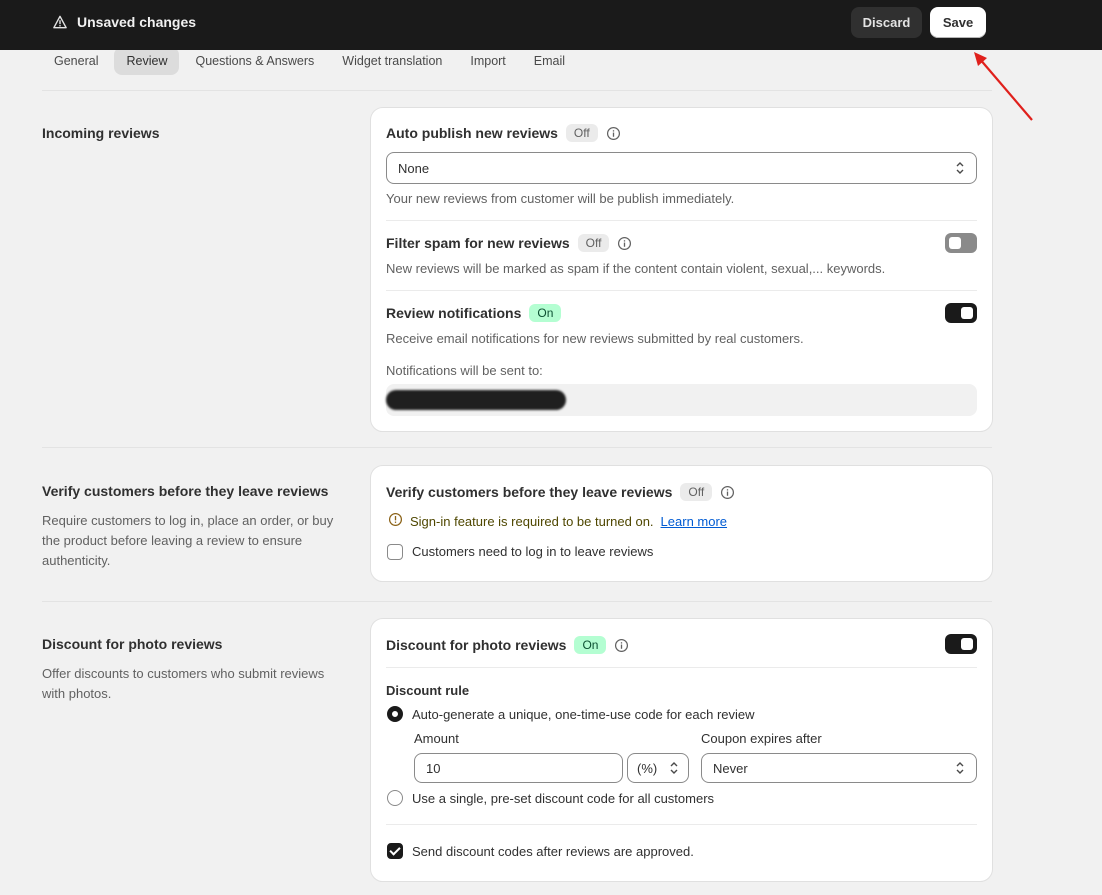 This screenshot has height=895, width=1102. Describe the element at coordinates (392, 61) in the screenshot. I see `tab-widget-translation: Widget translation` at that location.